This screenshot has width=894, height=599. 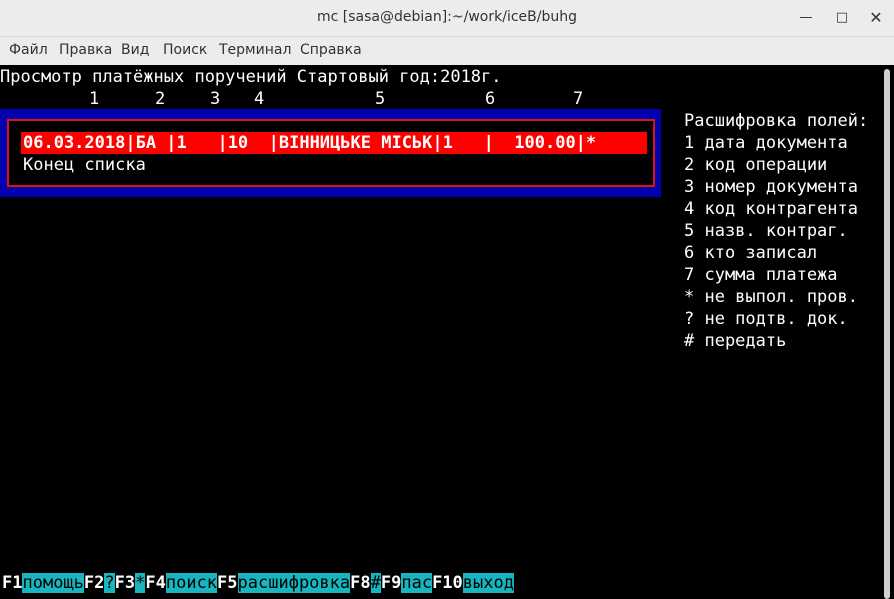 What do you see at coordinates (842, 18) in the screenshot?
I see `maximize-icon: □` at bounding box center [842, 18].